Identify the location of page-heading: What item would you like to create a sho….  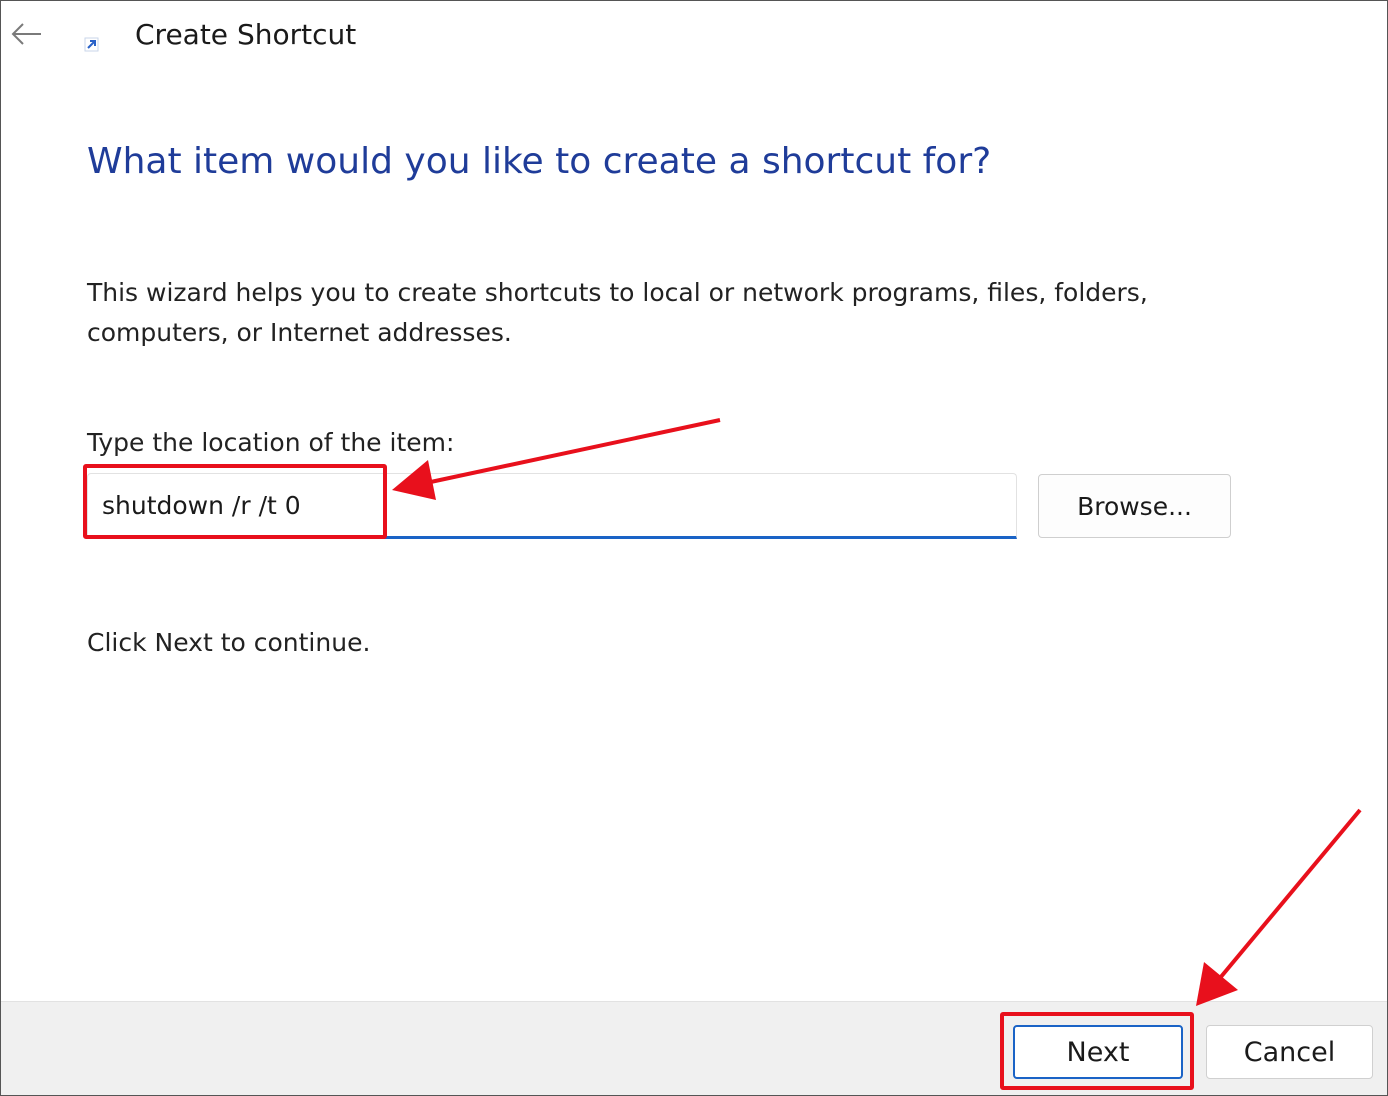
(539, 161).